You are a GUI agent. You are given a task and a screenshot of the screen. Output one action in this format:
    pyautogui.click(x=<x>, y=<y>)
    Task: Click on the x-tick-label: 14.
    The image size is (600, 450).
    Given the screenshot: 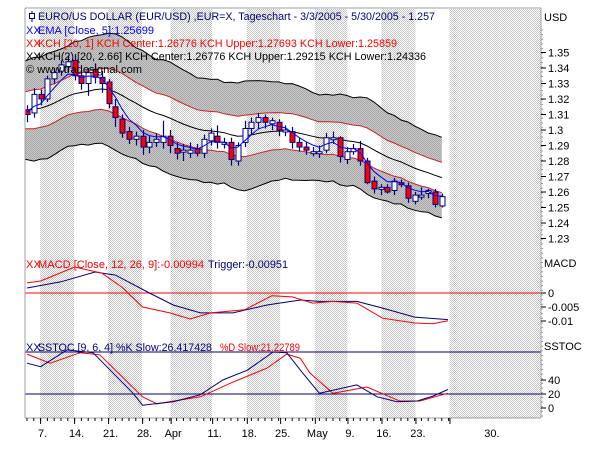 What is the action you would take?
    pyautogui.click(x=76, y=434)
    